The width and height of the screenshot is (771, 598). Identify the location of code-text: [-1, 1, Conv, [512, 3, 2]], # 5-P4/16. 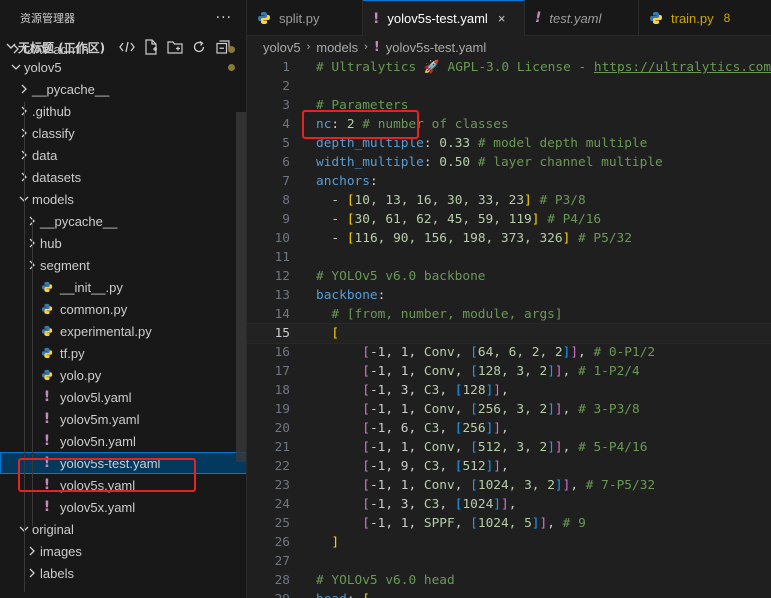
(505, 447).